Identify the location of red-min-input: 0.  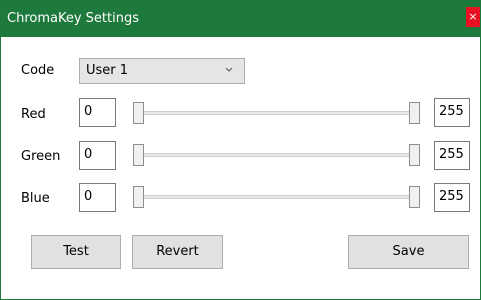
(97, 112).